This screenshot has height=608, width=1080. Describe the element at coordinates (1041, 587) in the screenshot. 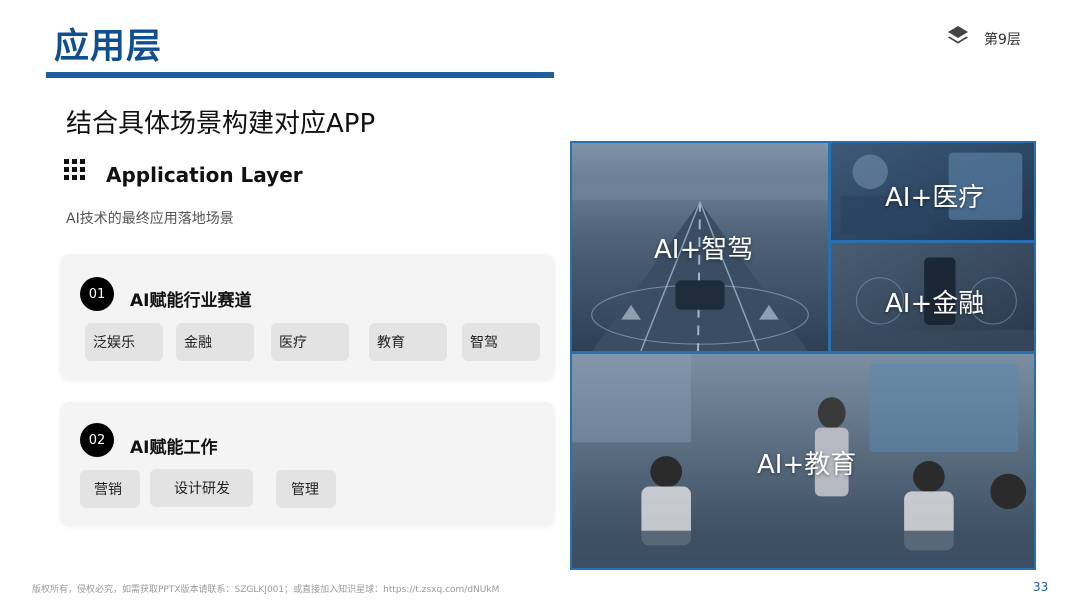

I see `page-number: 33` at that location.